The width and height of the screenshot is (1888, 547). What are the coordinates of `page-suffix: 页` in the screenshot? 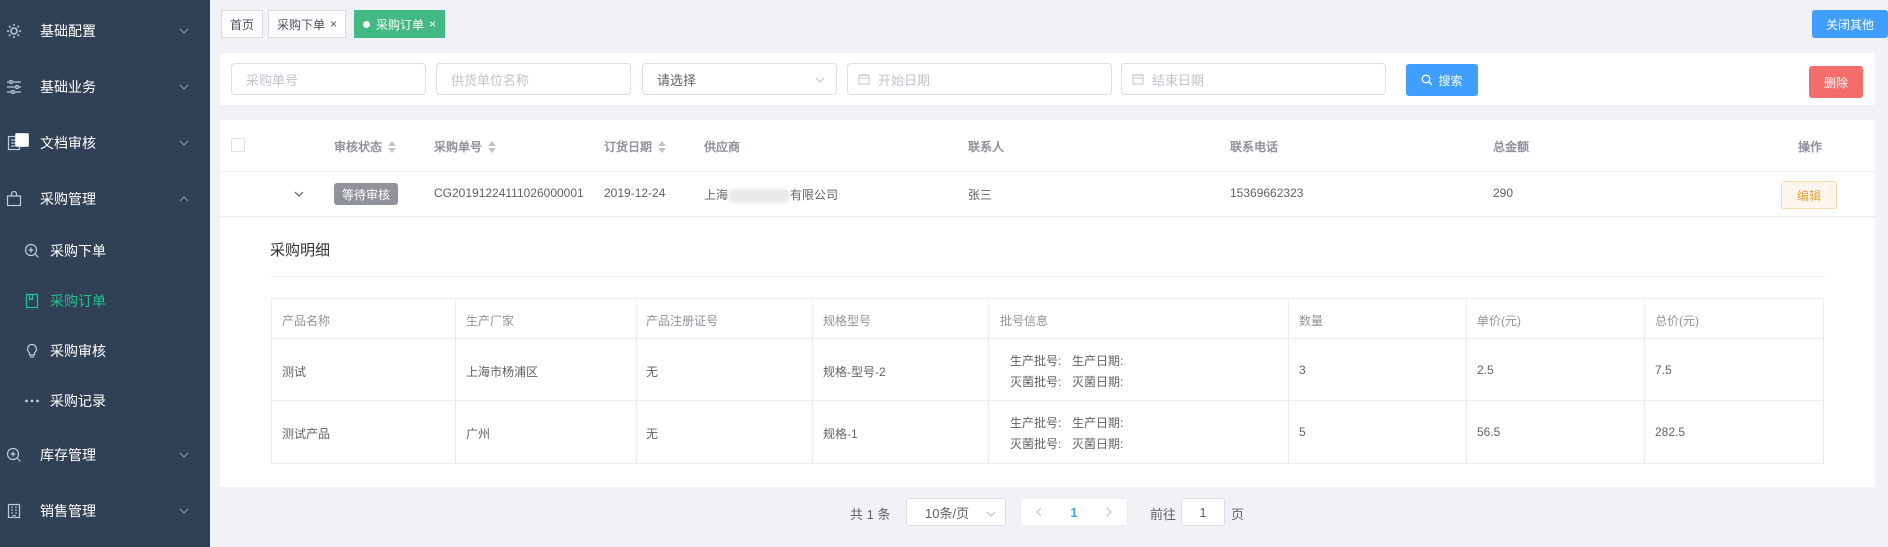 It's located at (1238, 514).